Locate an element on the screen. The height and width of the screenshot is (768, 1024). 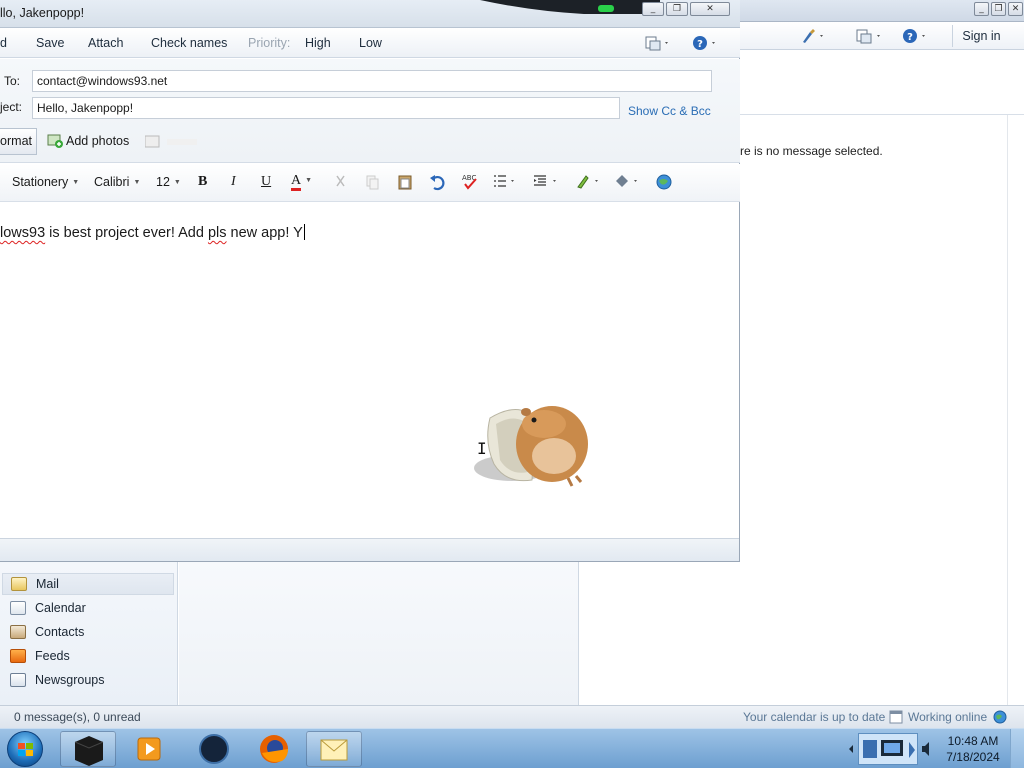
compose-close-button: ✕ is located at coordinates (710, 9).